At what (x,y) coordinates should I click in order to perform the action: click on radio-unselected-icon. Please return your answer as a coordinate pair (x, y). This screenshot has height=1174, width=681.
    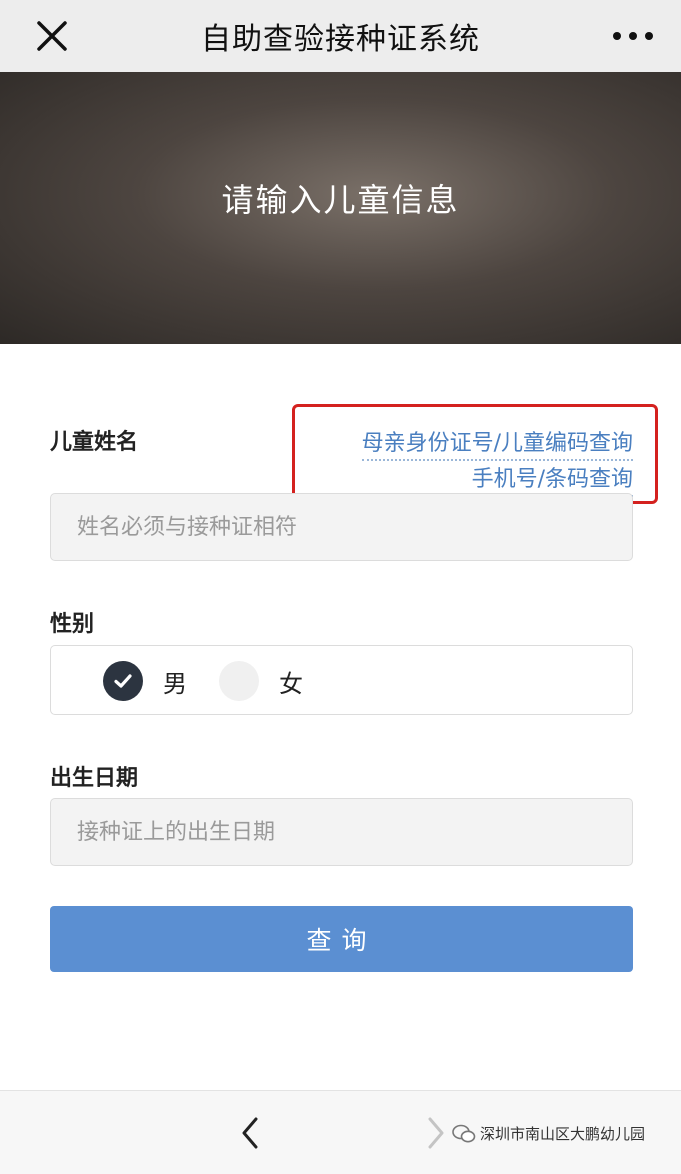
    Looking at the image, I should click on (239, 681).